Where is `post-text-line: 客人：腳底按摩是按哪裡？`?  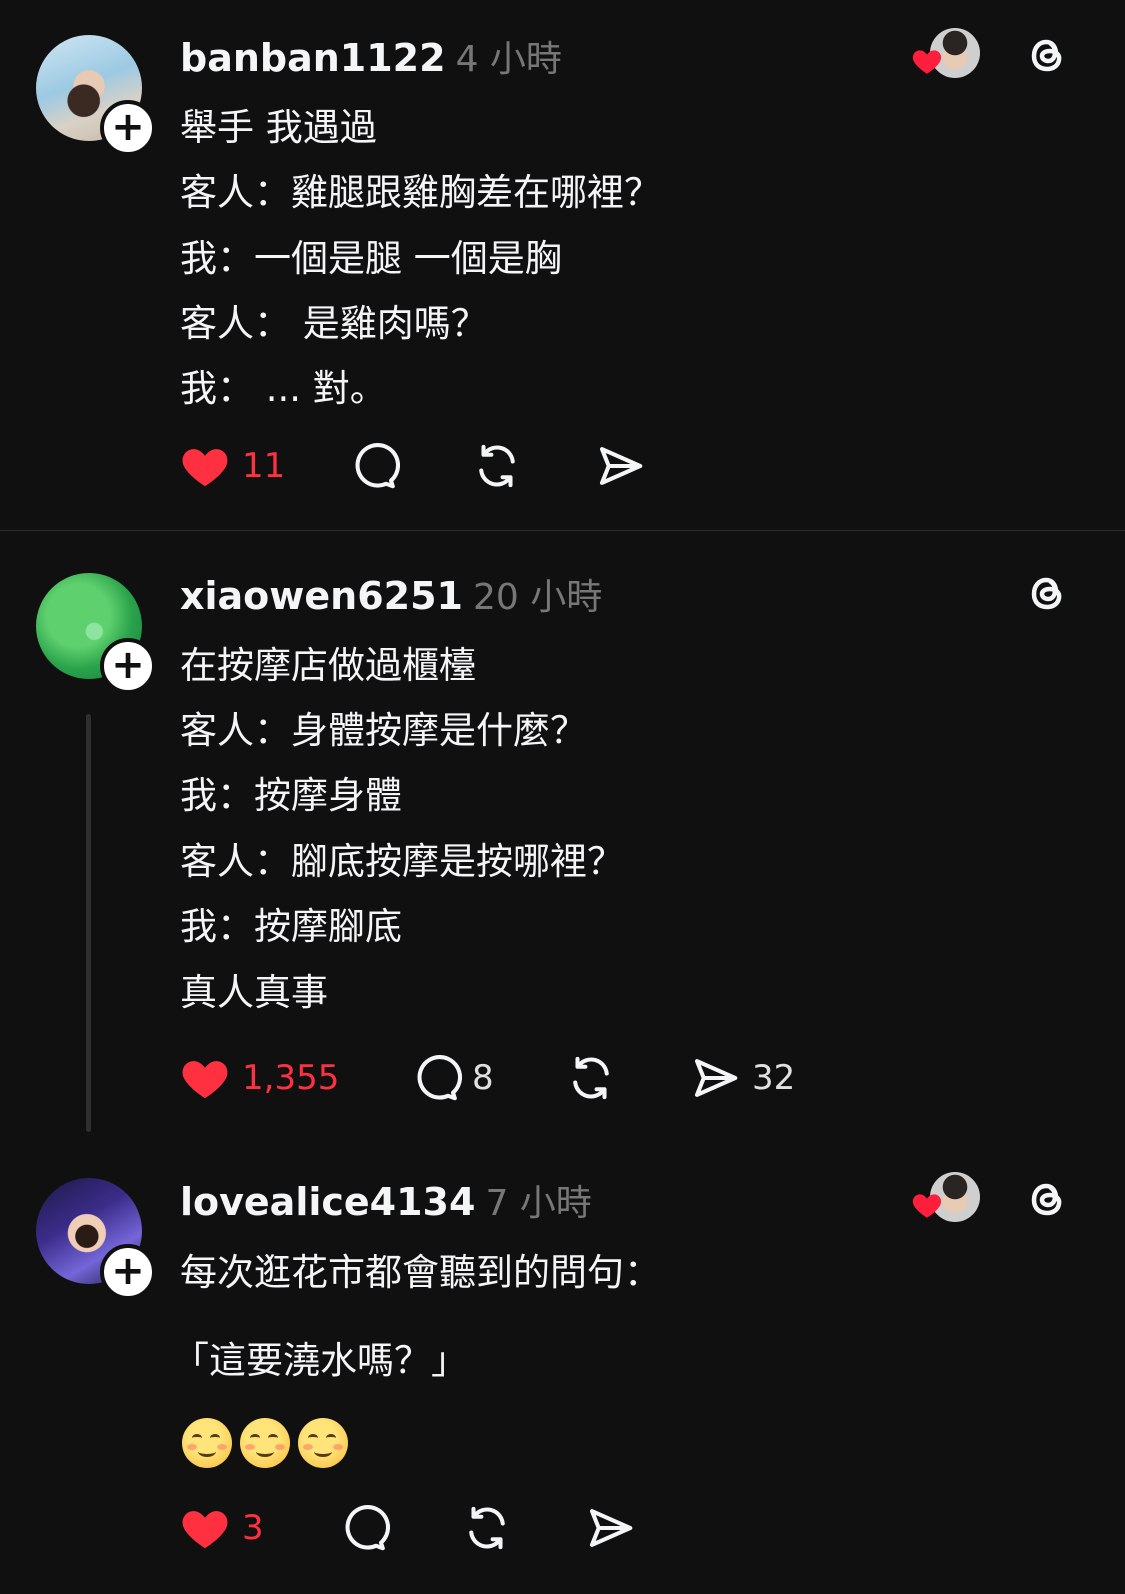
post-text-line: 客人：腳底按摩是按哪裡？ is located at coordinates (402, 861).